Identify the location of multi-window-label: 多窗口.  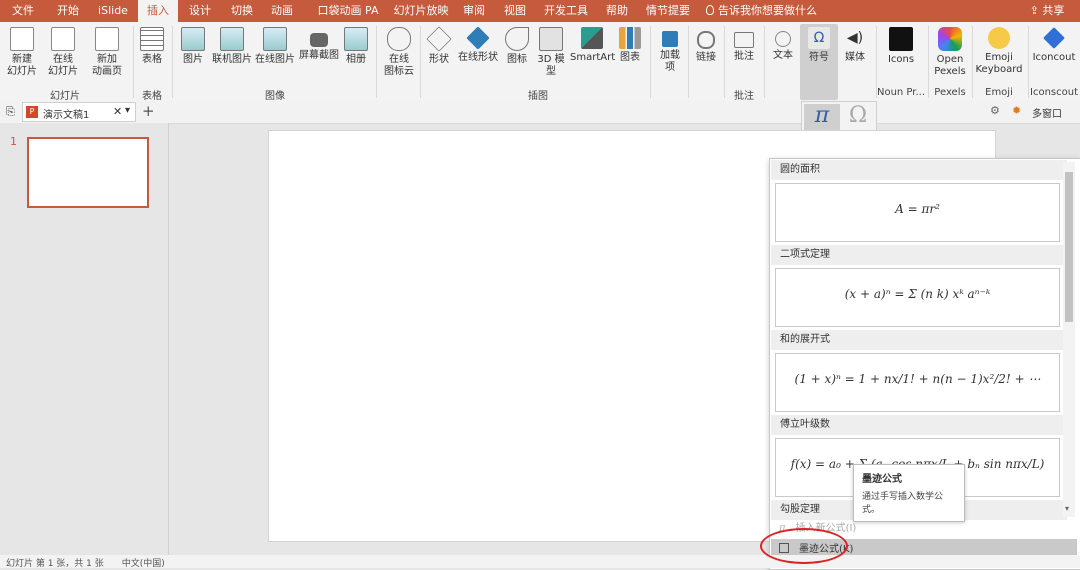
(1047, 114).